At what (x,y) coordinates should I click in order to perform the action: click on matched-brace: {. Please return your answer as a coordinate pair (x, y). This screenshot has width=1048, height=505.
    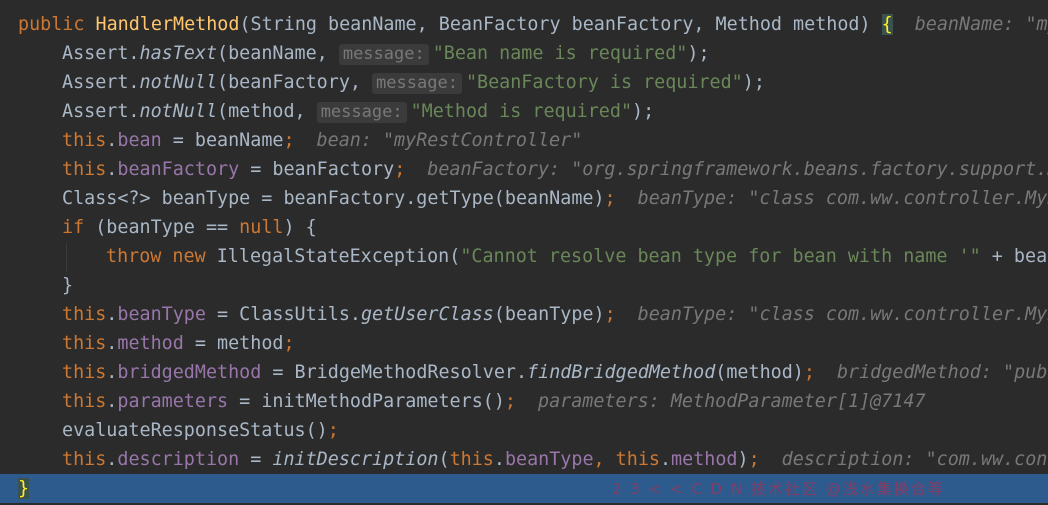
    Looking at the image, I should click on (887, 24).